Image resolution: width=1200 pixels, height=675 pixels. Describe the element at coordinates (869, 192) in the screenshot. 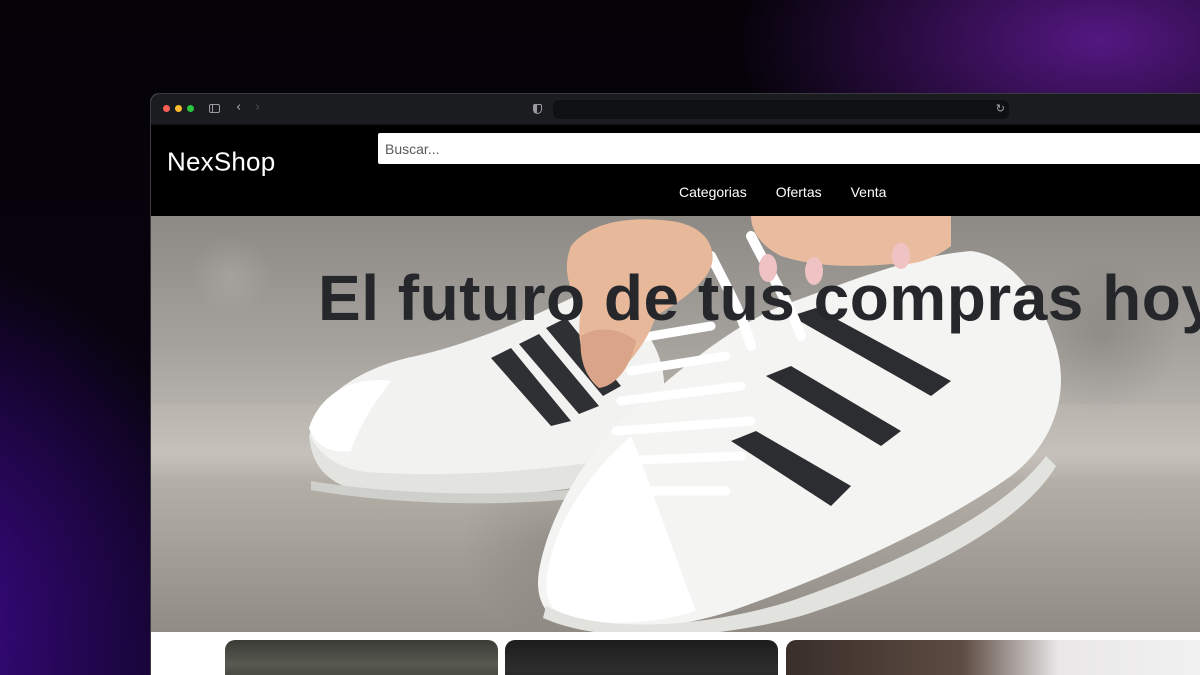

I see `menu-item-venta: Venta` at that location.